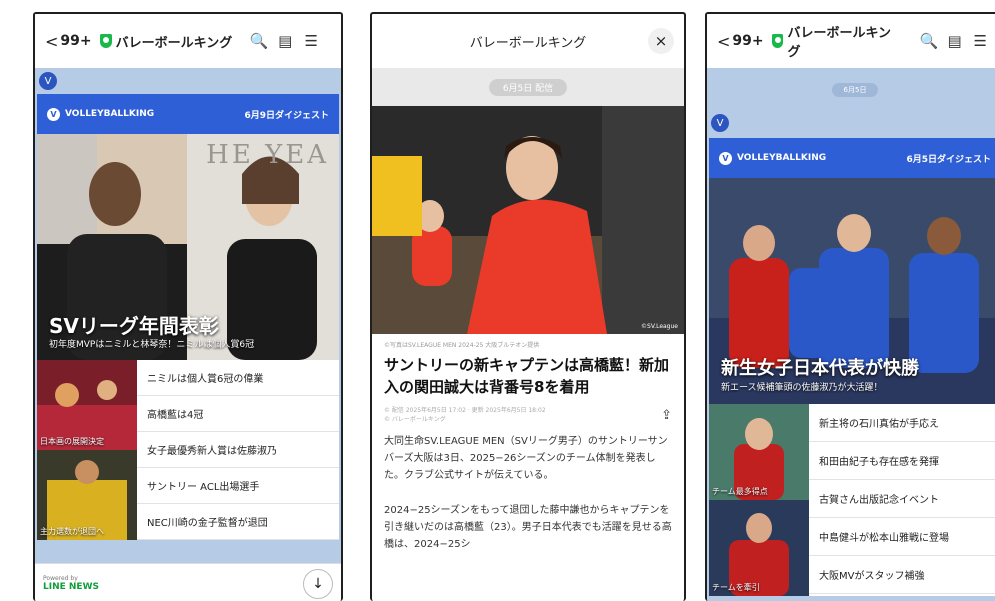 This screenshot has width=995, height=601. I want to click on news-thumbnail: 主力選数が退団へ, so click(87, 495).